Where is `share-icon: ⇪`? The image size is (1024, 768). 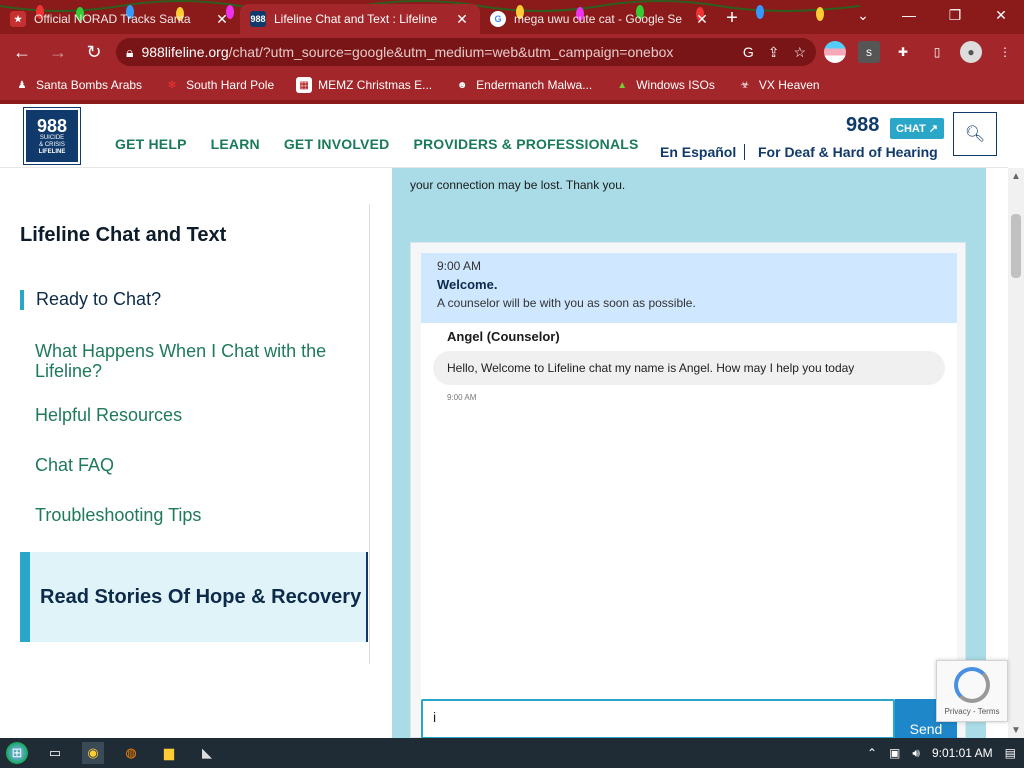
share-icon: ⇪ is located at coordinates (774, 52).